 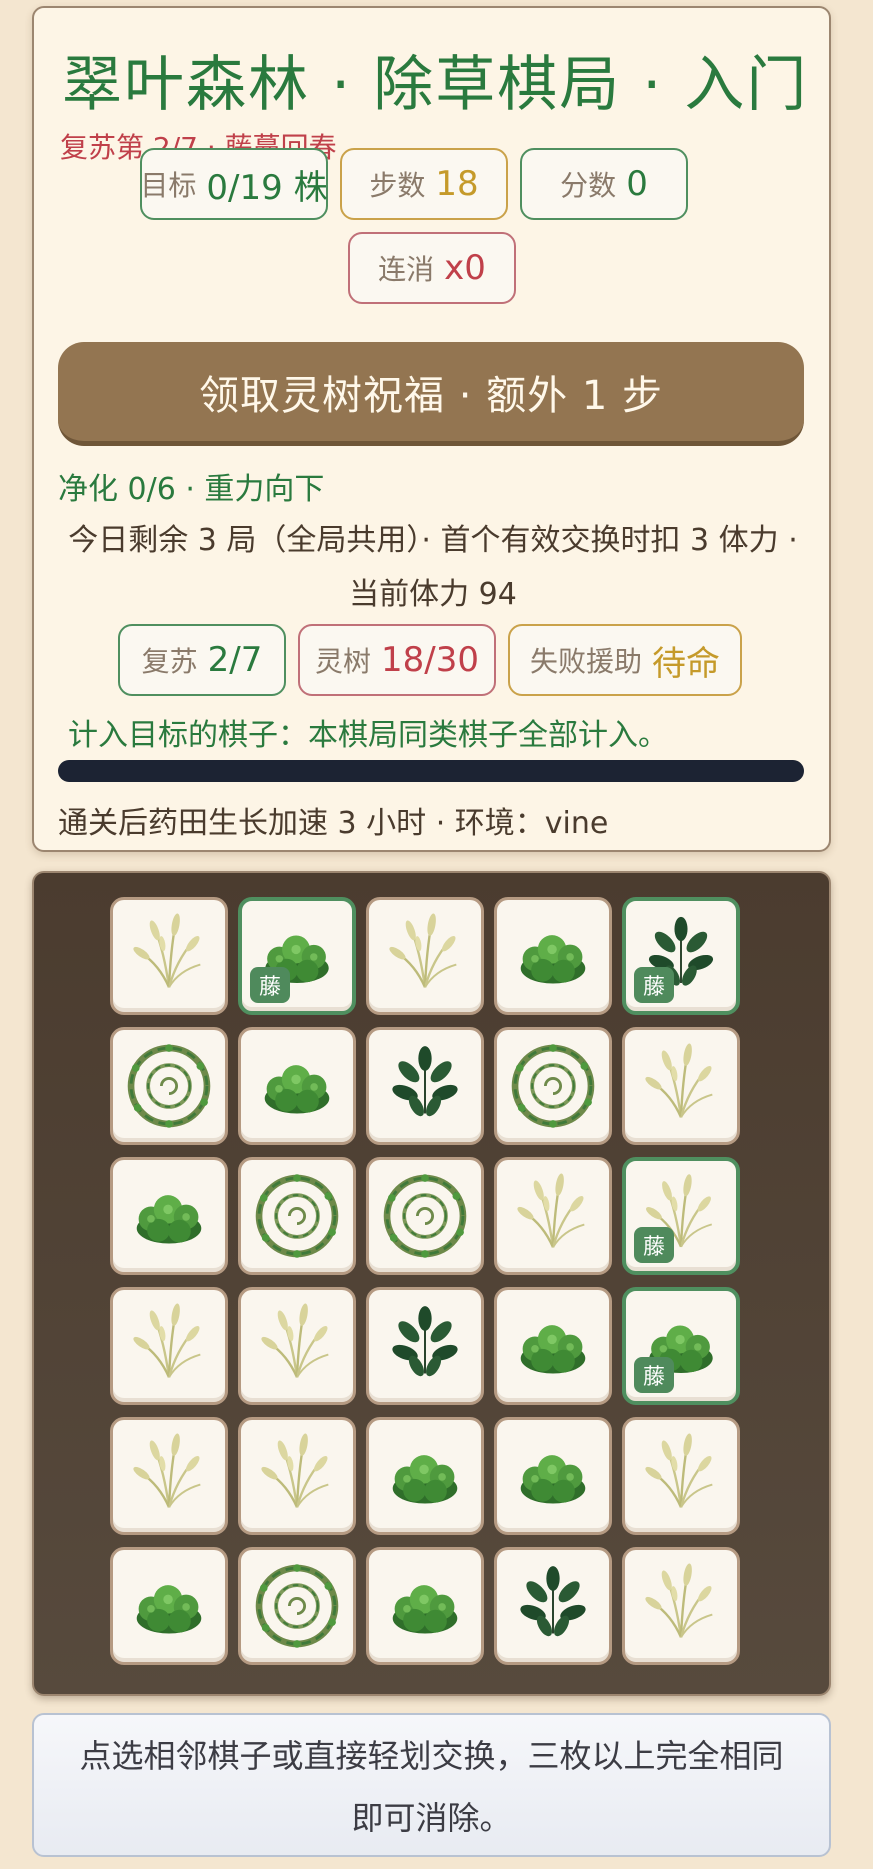 I want to click on steps-value: 18, so click(x=457, y=184).